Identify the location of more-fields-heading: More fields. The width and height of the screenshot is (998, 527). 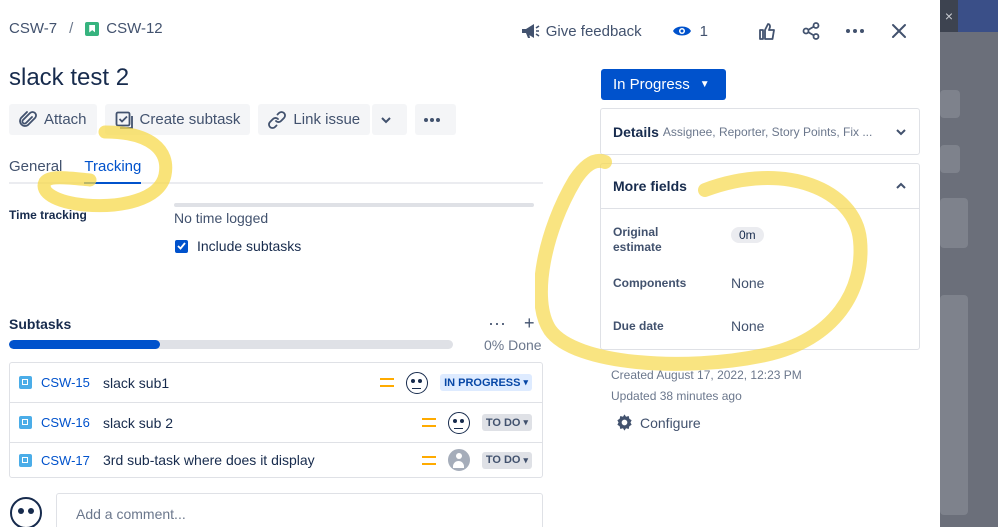
(650, 186).